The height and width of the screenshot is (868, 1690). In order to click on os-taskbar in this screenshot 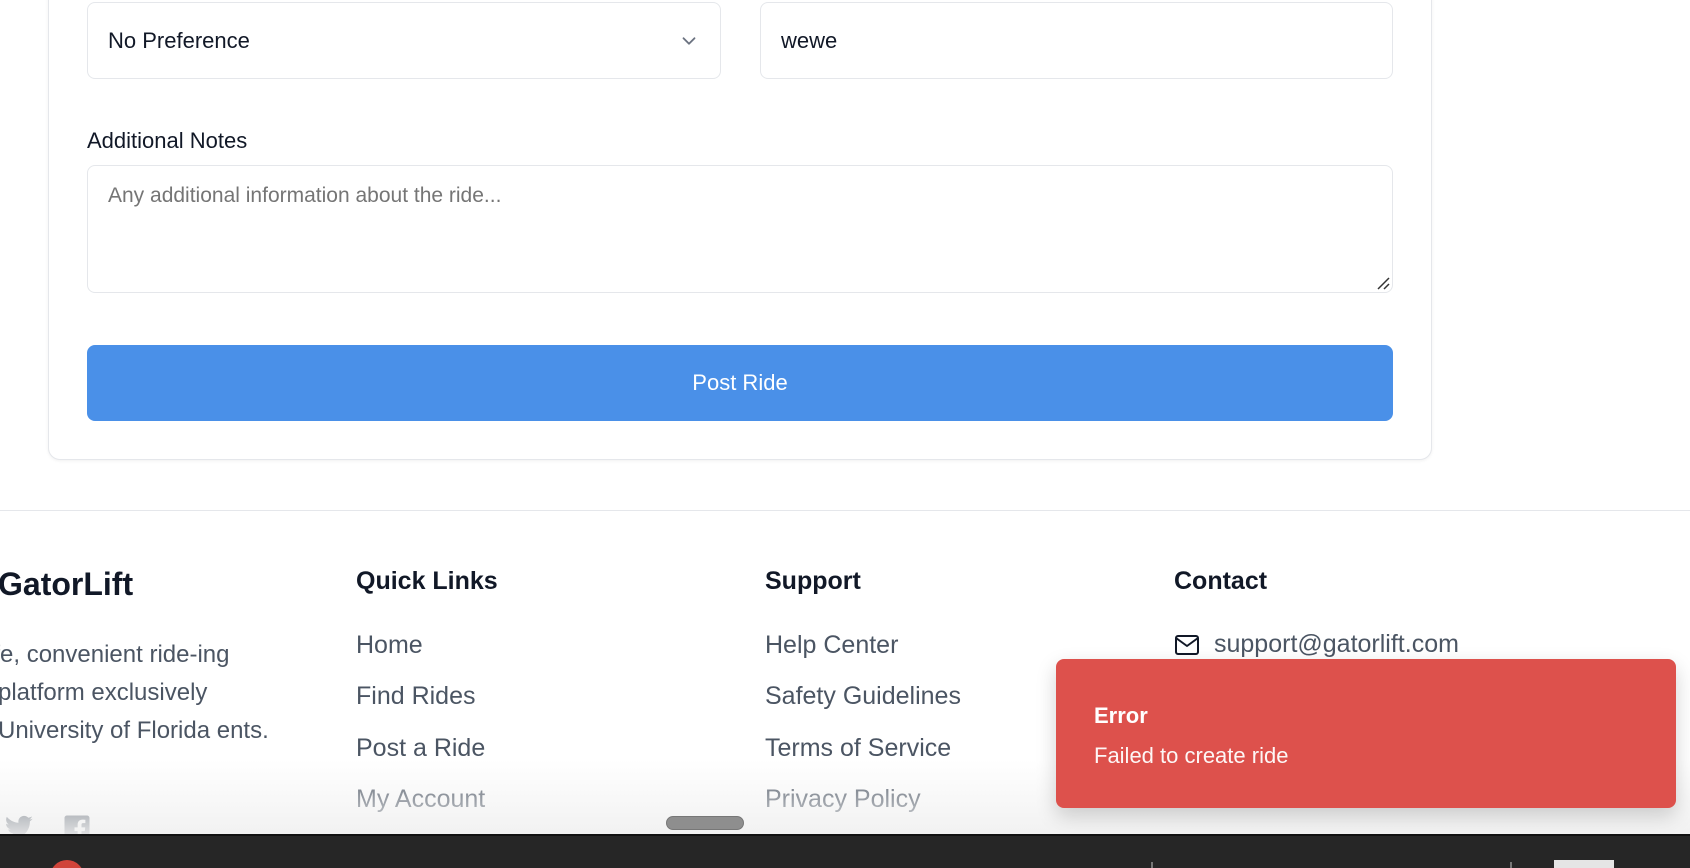, I will do `click(845, 851)`.